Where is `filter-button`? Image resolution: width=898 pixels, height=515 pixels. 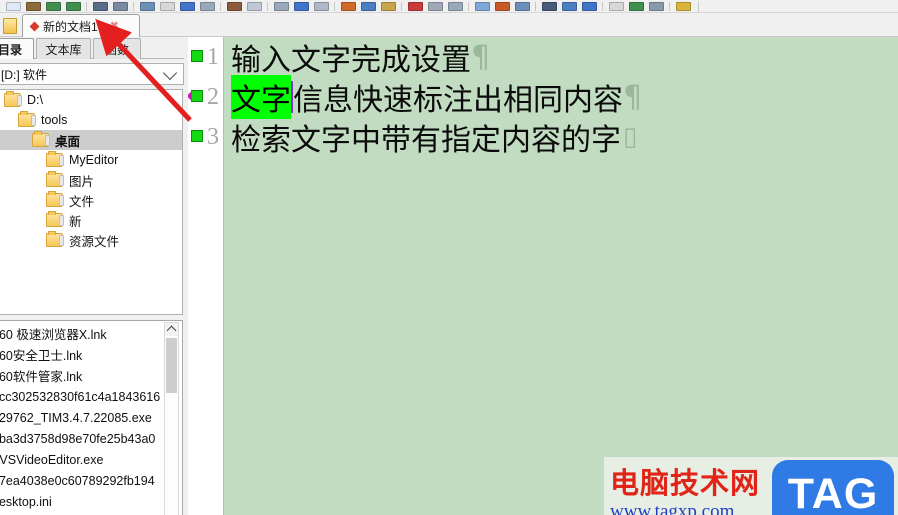
filter-button is located at coordinates (434, 6).